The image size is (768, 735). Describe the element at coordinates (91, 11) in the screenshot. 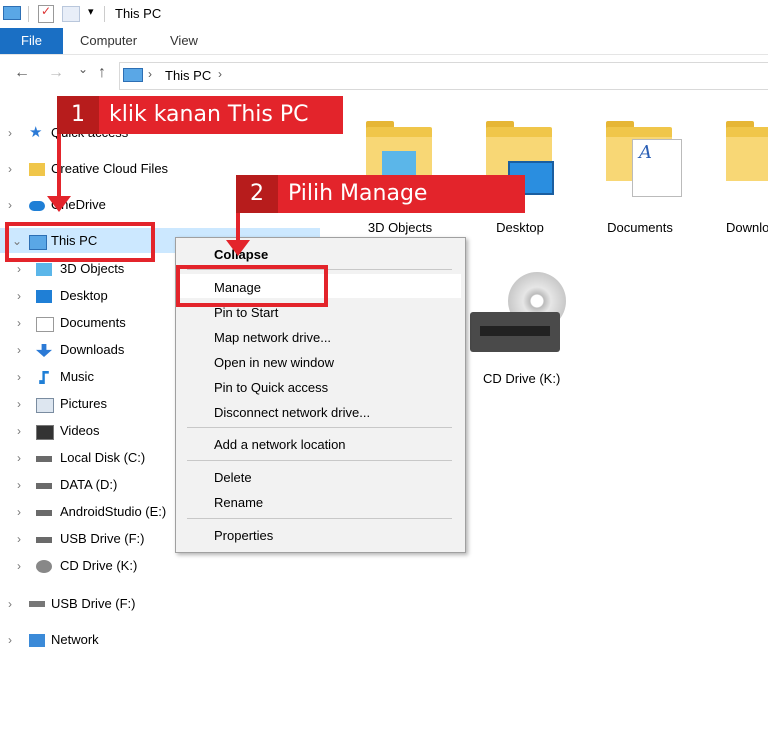

I see `quick-access-dropdown-icon: ▾` at that location.